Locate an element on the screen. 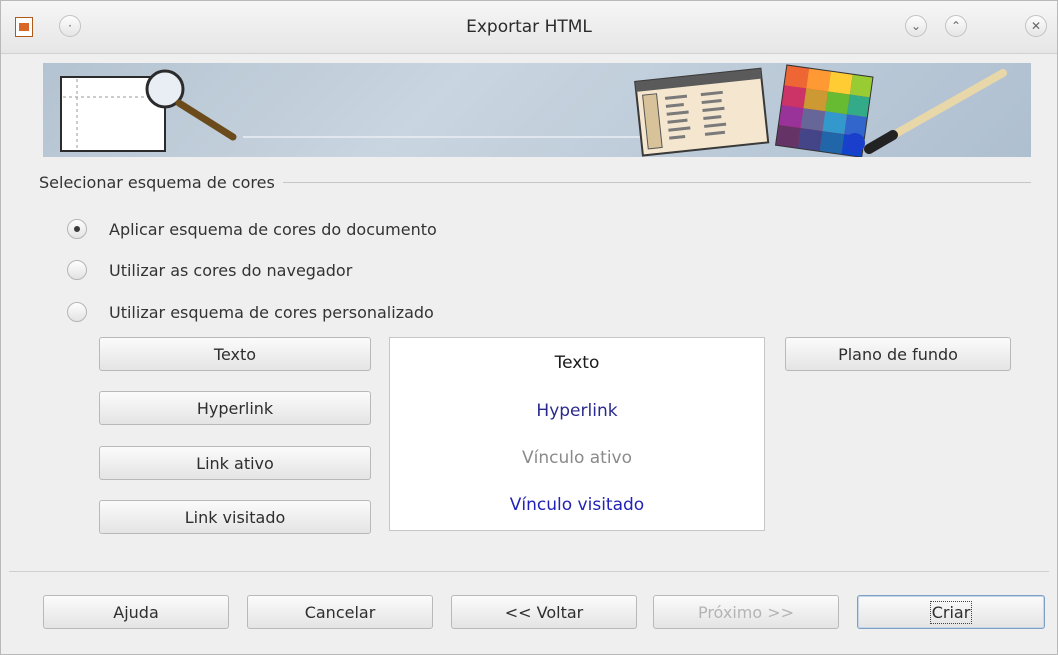  button-label: Cancelar is located at coordinates (340, 612).